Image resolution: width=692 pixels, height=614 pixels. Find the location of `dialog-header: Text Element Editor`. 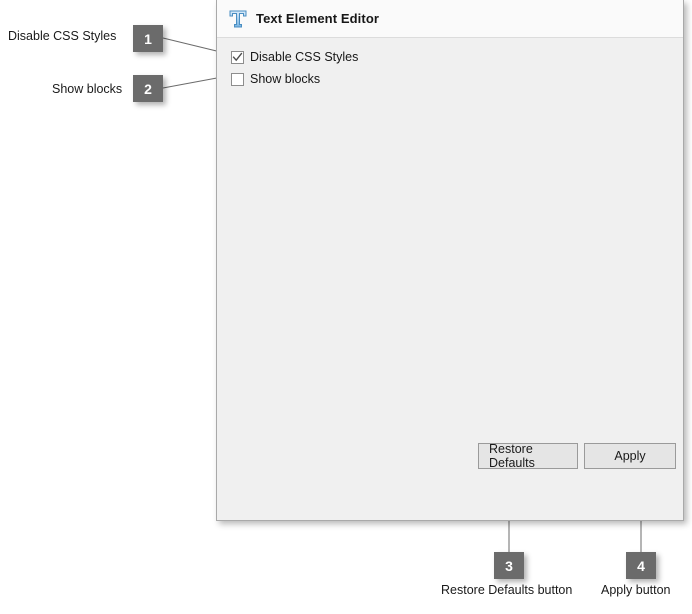

dialog-header: Text Element Editor is located at coordinates (450, 19).